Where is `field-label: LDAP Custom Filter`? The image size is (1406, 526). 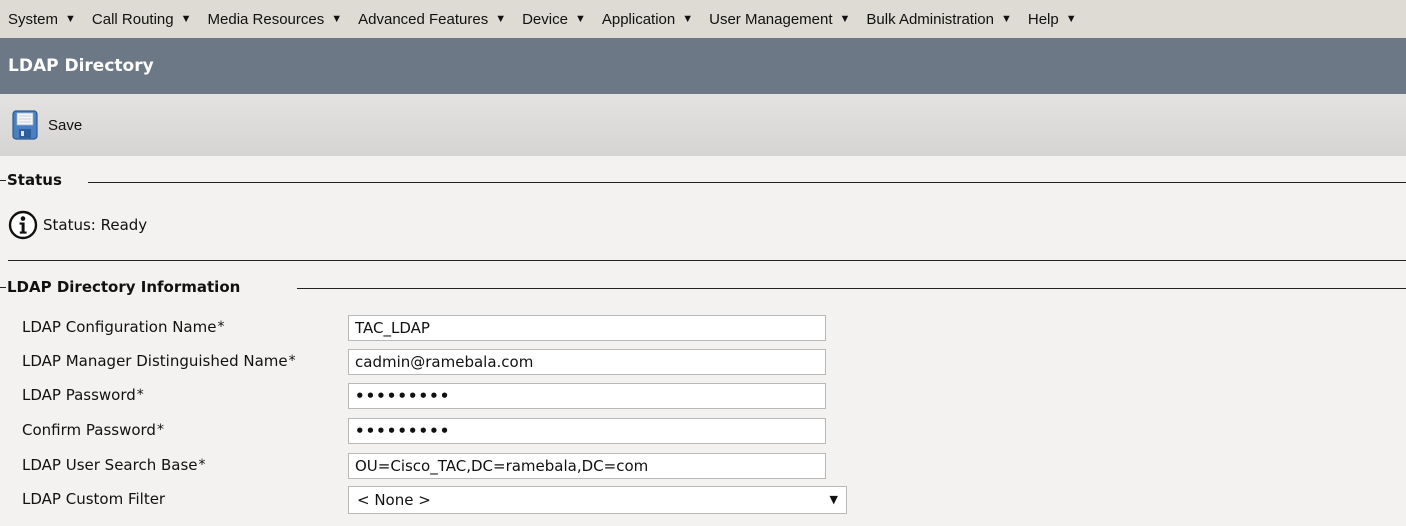
field-label: LDAP Custom Filter is located at coordinates (94, 499).